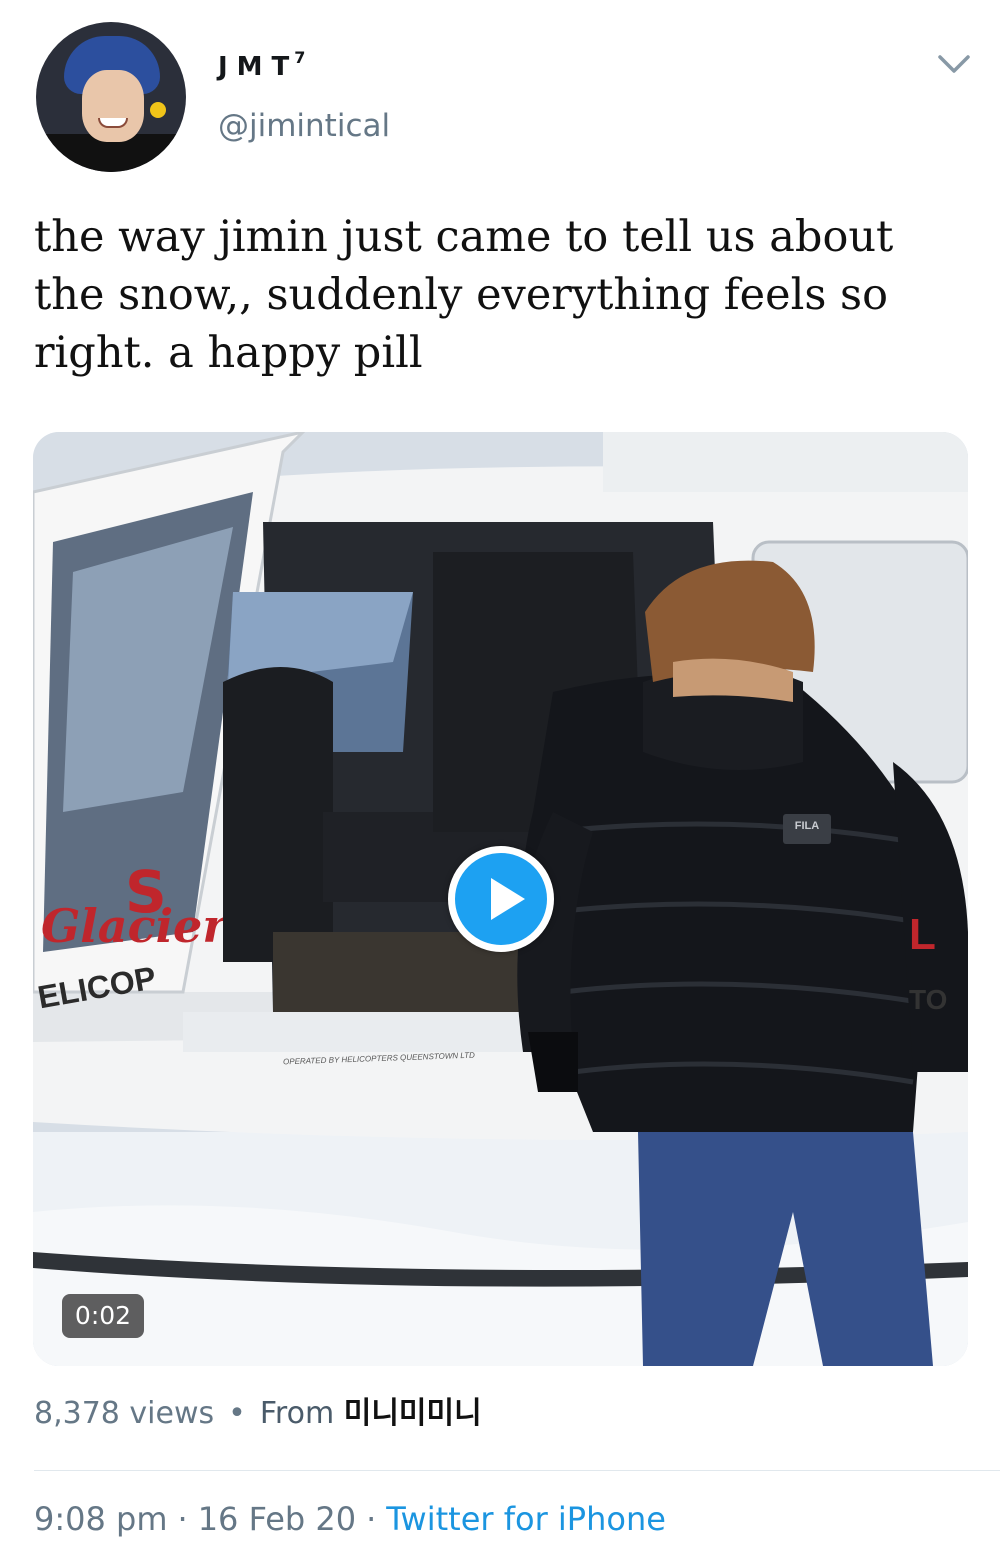 The width and height of the screenshot is (1000, 1557). Describe the element at coordinates (928, 999) in the screenshot. I see `side-text: TO` at that location.